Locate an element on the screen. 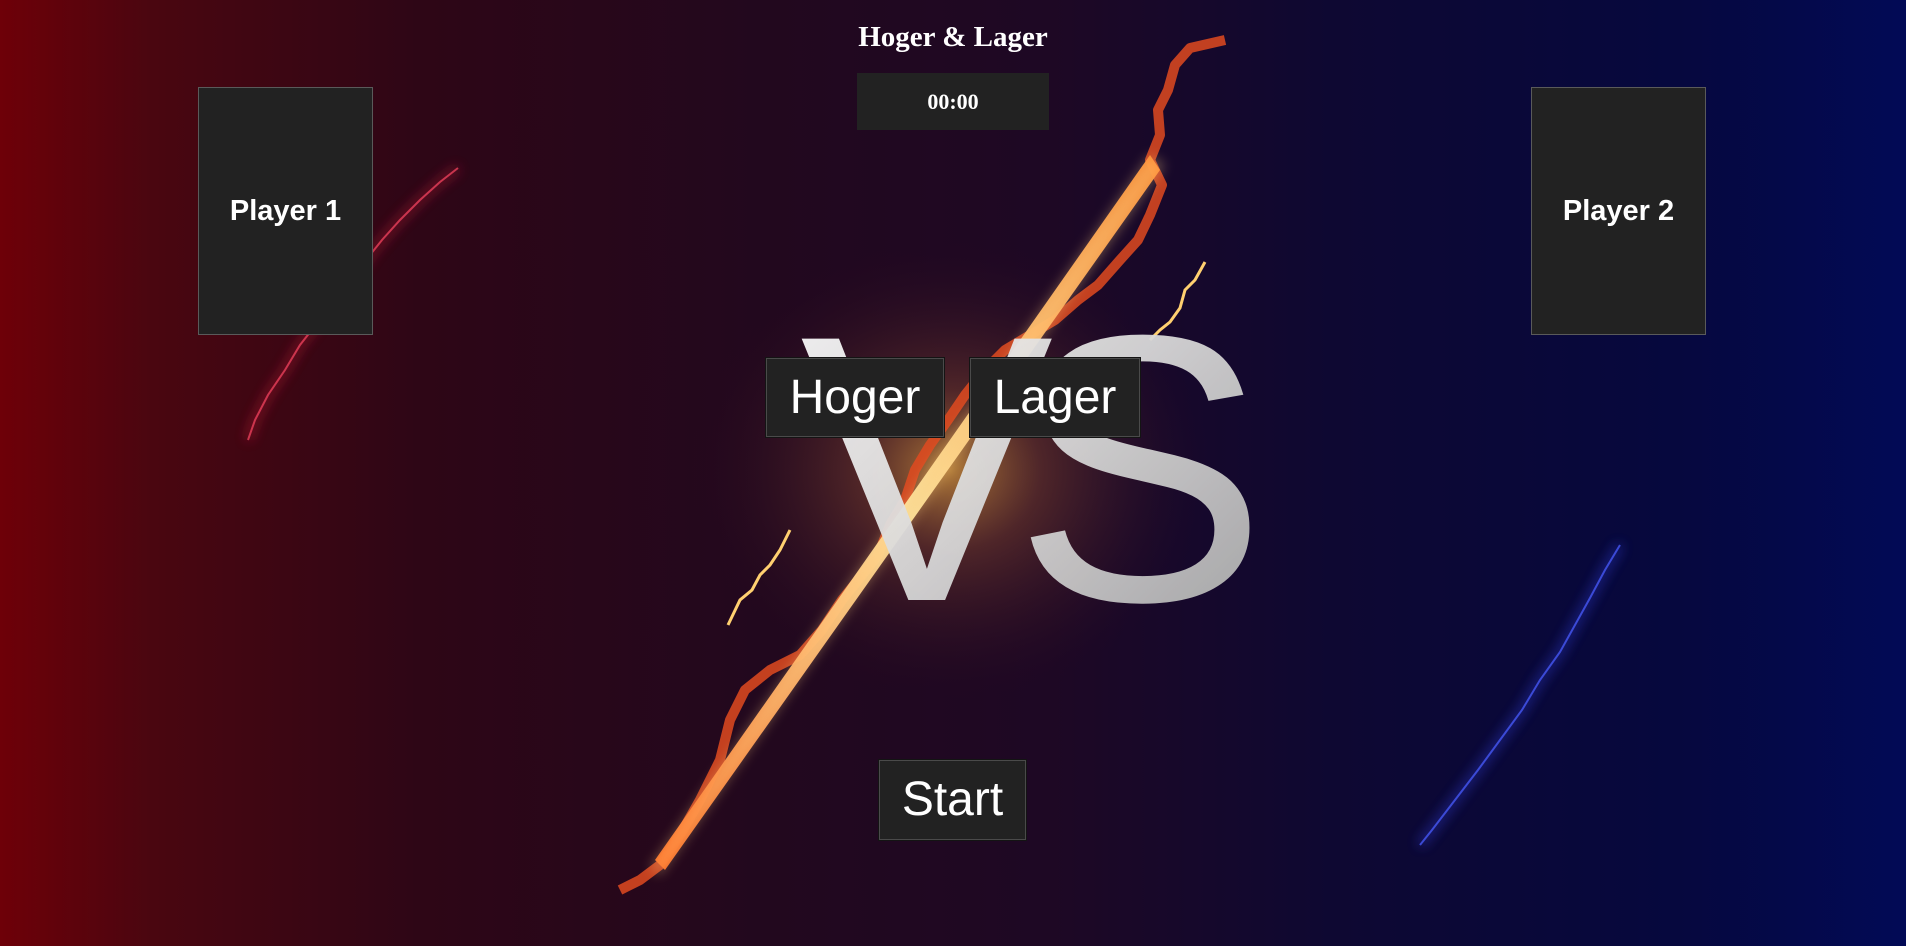 This screenshot has width=1906, height=946. start-button: Start is located at coordinates (952, 800).